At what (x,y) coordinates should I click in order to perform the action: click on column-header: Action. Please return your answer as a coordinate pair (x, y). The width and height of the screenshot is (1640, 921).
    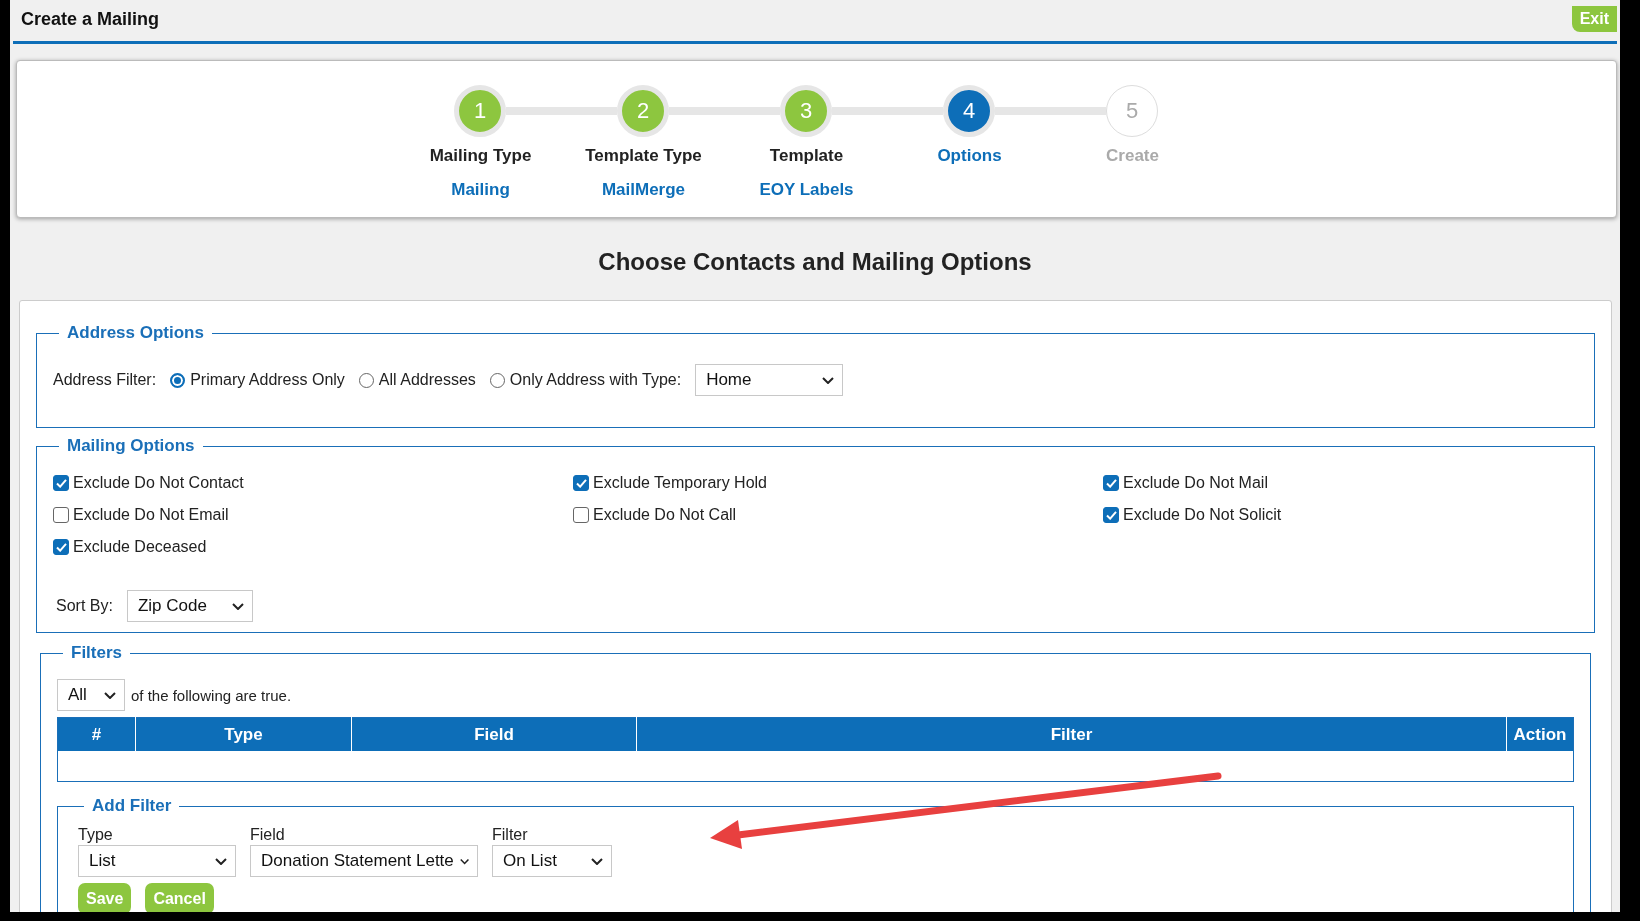
    Looking at the image, I should click on (1540, 734).